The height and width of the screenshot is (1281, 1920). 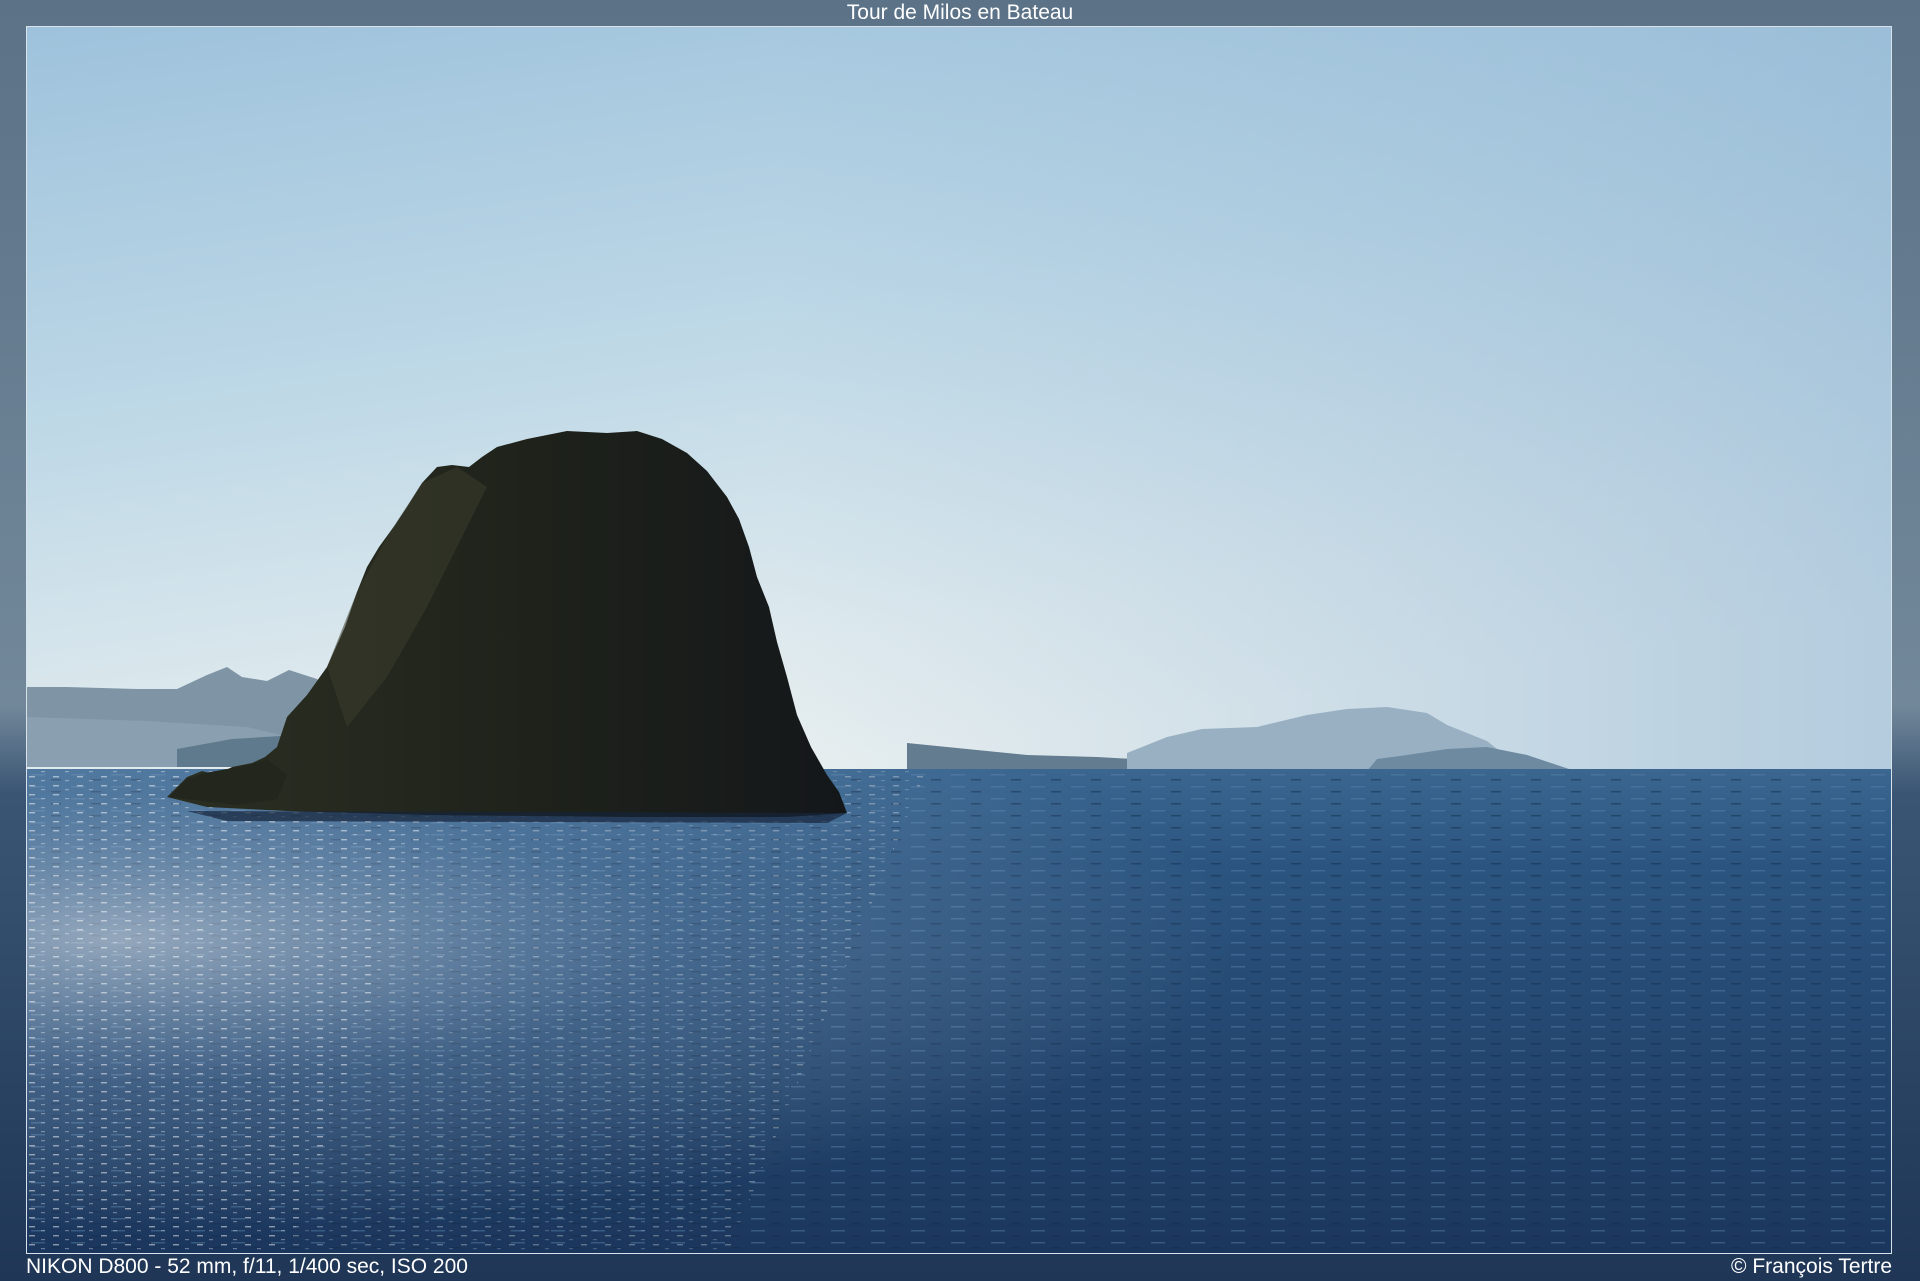 What do you see at coordinates (1811, 1266) in the screenshot?
I see `copyright-notice: © François Tertre` at bounding box center [1811, 1266].